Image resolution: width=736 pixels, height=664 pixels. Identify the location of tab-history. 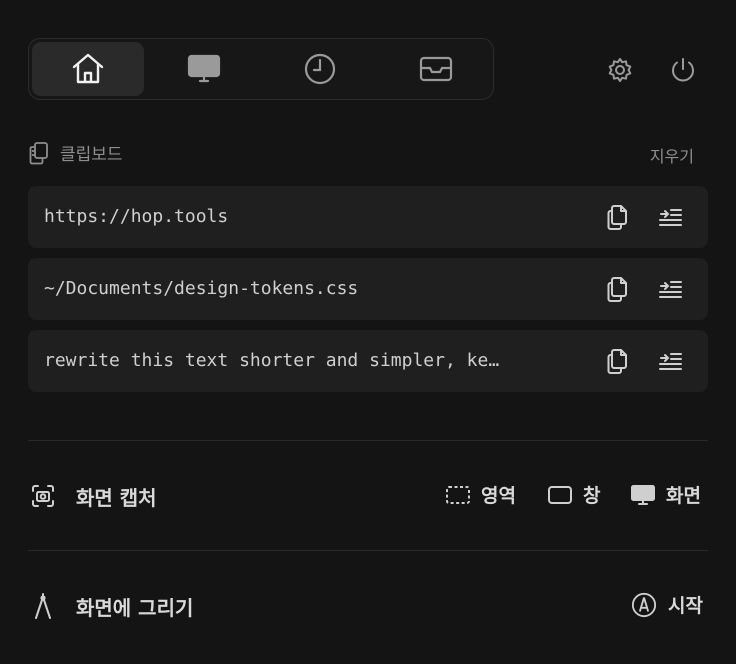
(320, 69).